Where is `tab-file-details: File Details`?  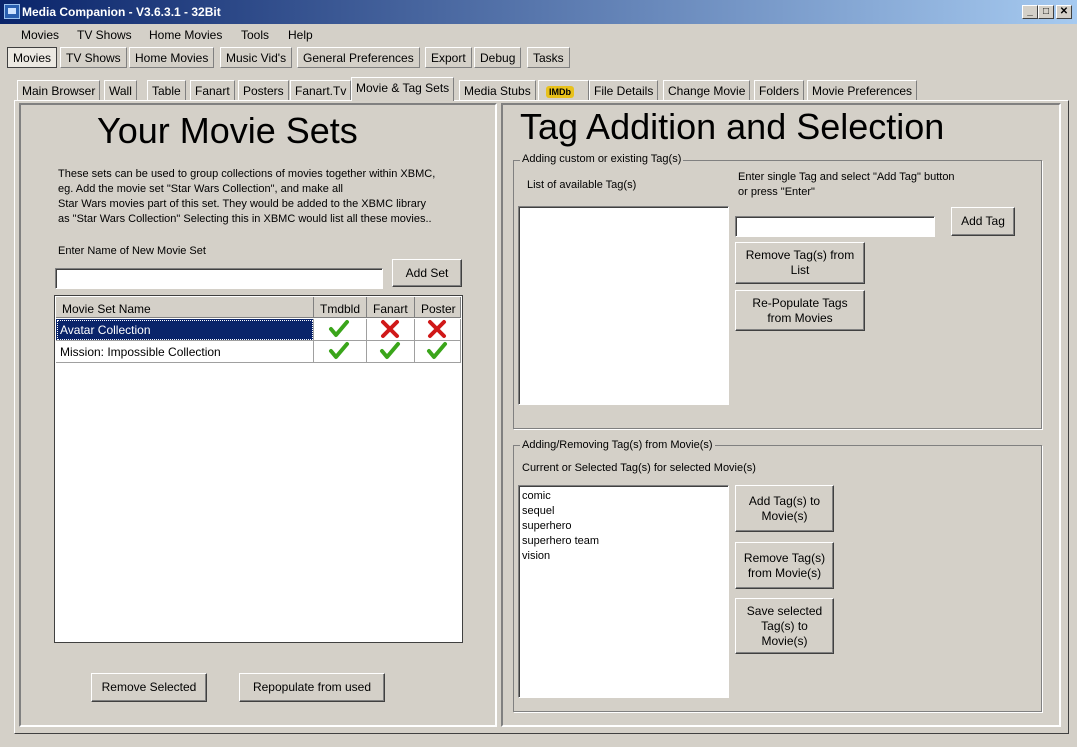 tab-file-details: File Details is located at coordinates (624, 90).